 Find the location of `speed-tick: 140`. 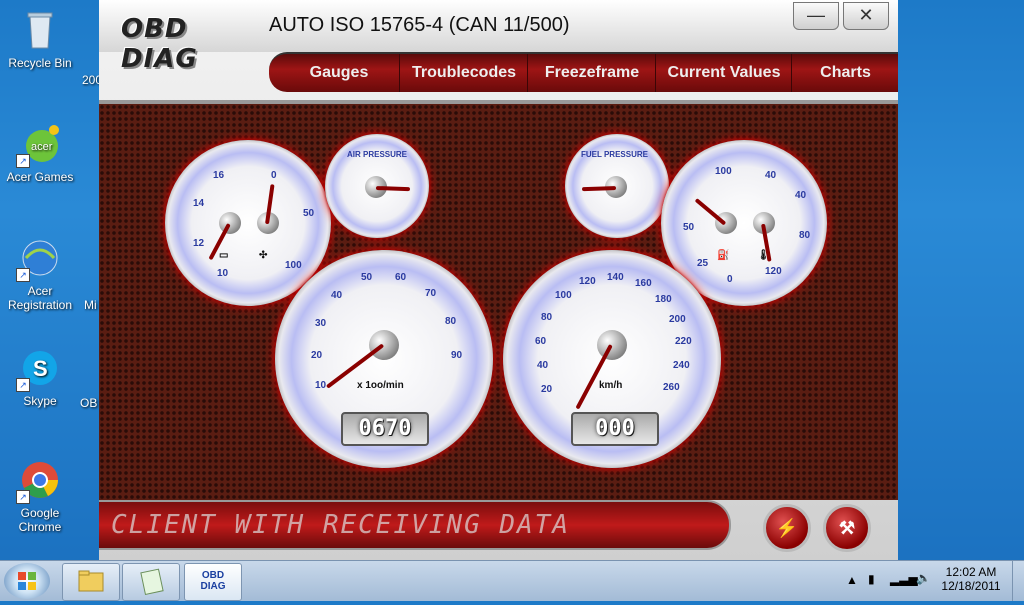

speed-tick: 140 is located at coordinates (615, 277).